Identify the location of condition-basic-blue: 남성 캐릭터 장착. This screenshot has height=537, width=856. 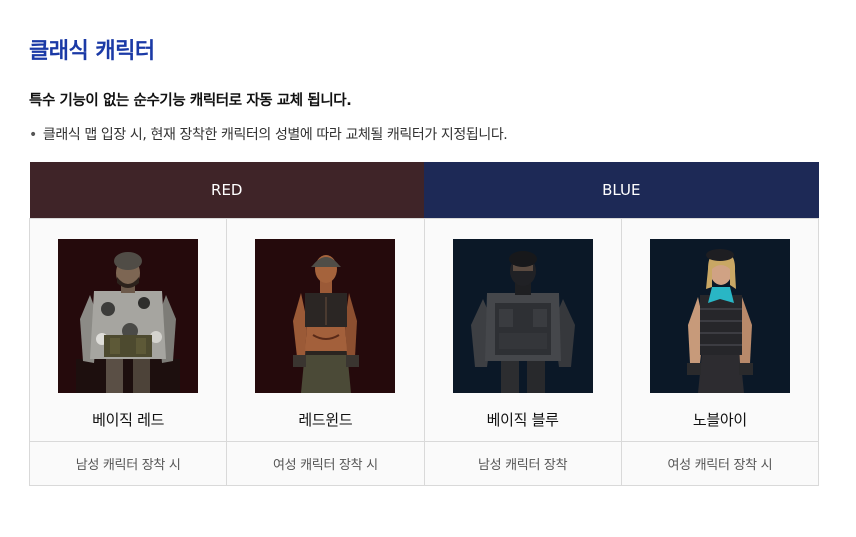
(522, 463).